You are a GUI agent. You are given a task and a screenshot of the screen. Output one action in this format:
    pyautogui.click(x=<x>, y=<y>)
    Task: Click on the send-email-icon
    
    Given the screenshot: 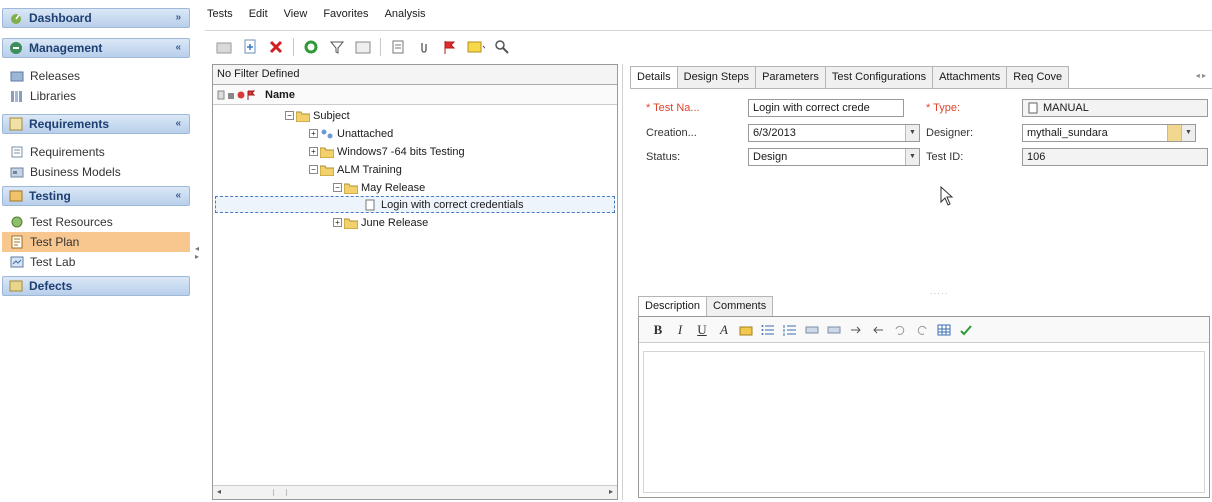 What is the action you would take?
    pyautogui.click(x=476, y=47)
    